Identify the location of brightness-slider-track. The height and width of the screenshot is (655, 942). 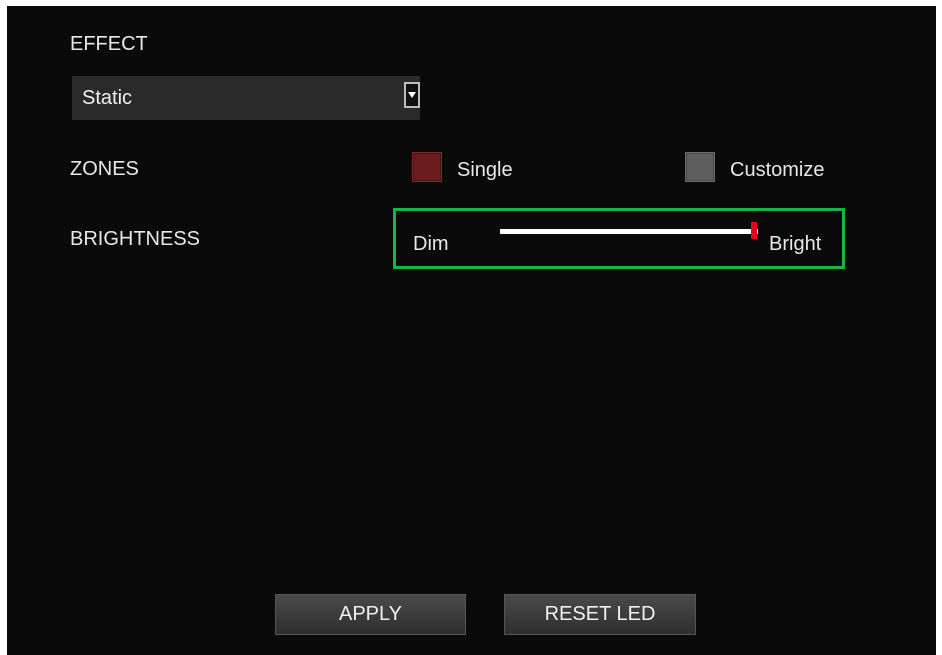
(629, 231).